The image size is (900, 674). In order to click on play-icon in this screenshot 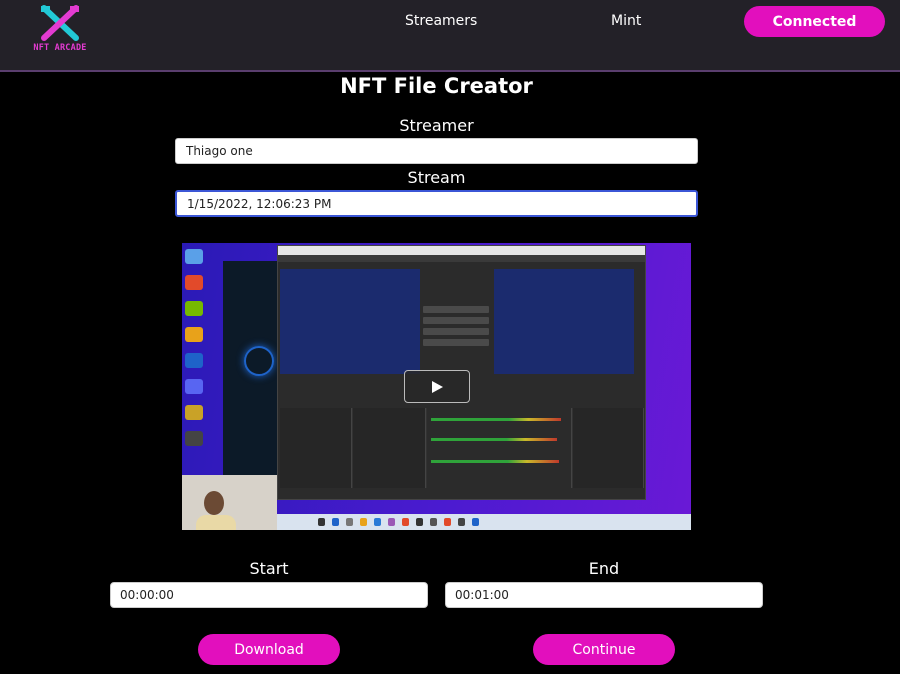, I will do `click(437, 386)`.